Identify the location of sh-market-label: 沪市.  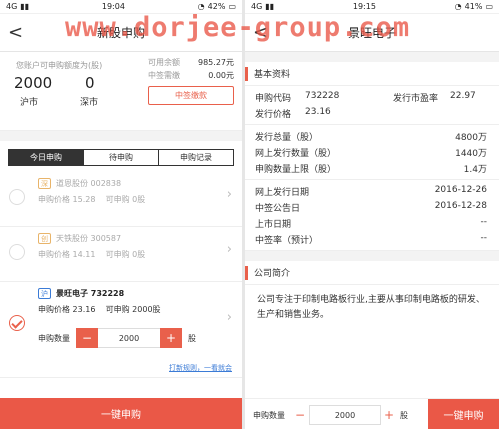
(29, 103).